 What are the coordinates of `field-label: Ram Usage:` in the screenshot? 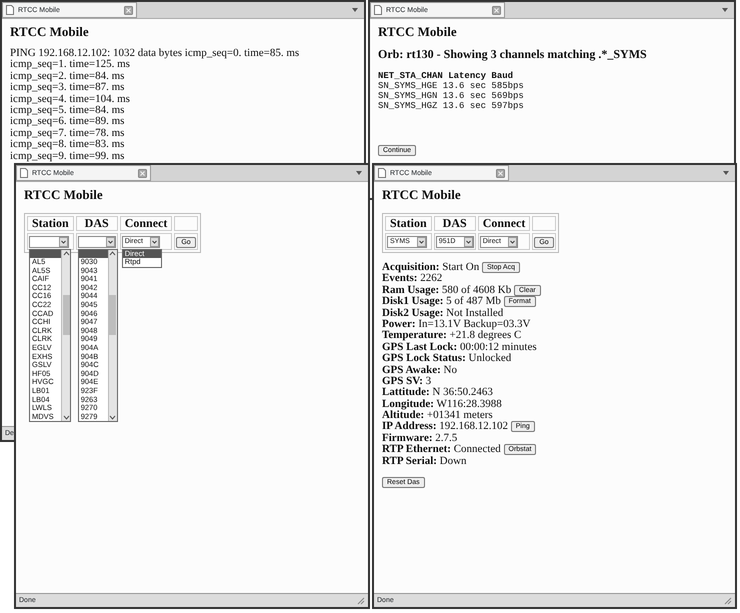 It's located at (411, 290).